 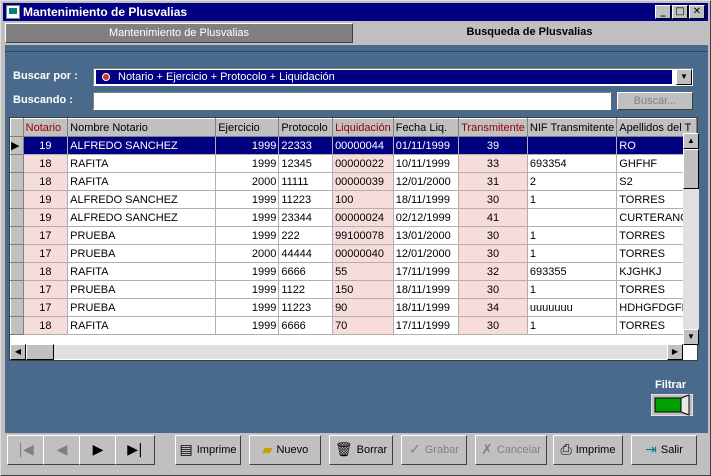 I want to click on table-cell: 00000022, so click(x=363, y=163).